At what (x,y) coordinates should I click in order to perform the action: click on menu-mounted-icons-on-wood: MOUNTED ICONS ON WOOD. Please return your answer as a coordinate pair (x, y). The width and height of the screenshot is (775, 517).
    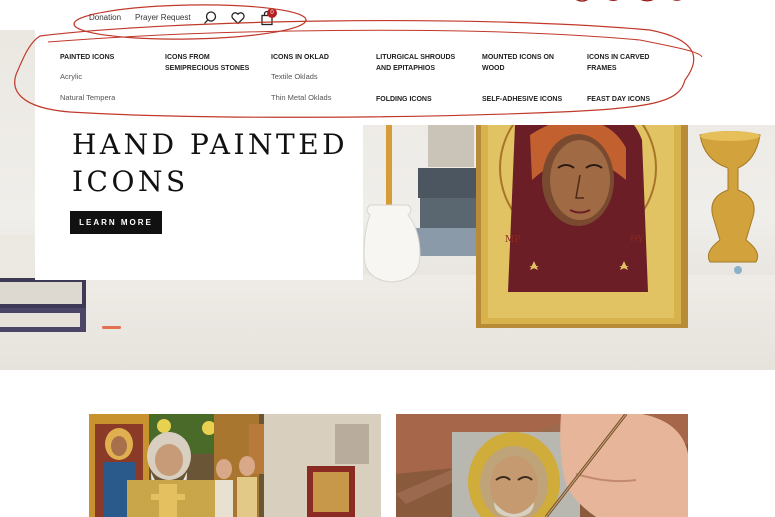
    Looking at the image, I should click on (527, 63).